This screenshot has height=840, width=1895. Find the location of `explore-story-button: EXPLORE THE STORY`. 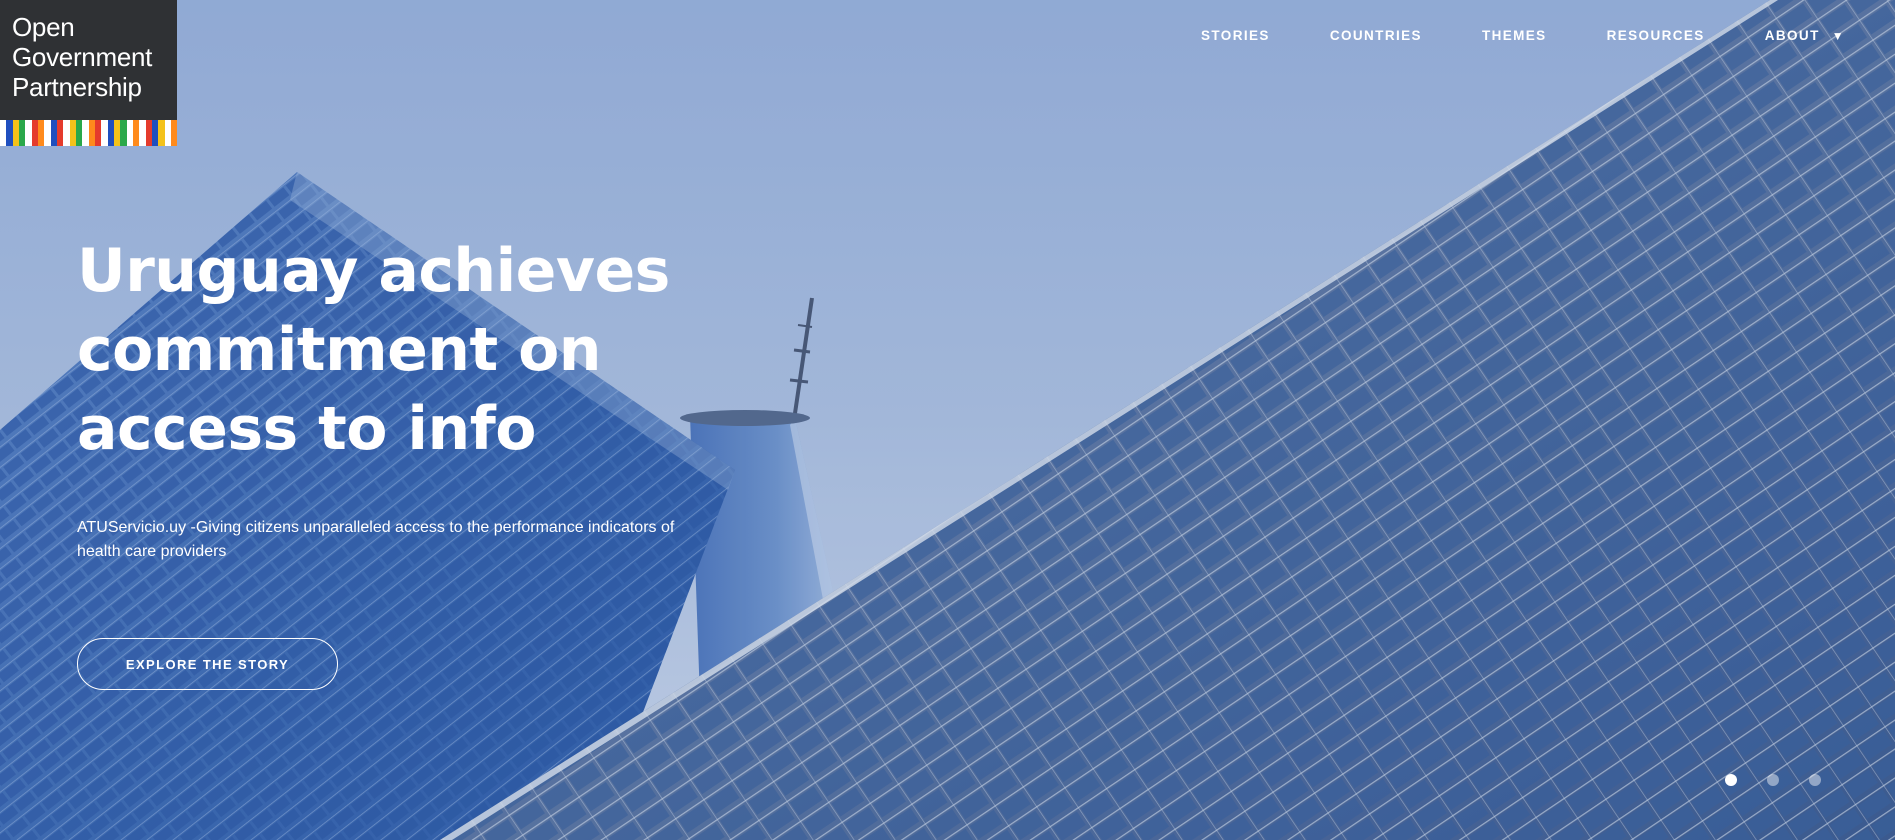

explore-story-button: EXPLORE THE STORY is located at coordinates (207, 664).